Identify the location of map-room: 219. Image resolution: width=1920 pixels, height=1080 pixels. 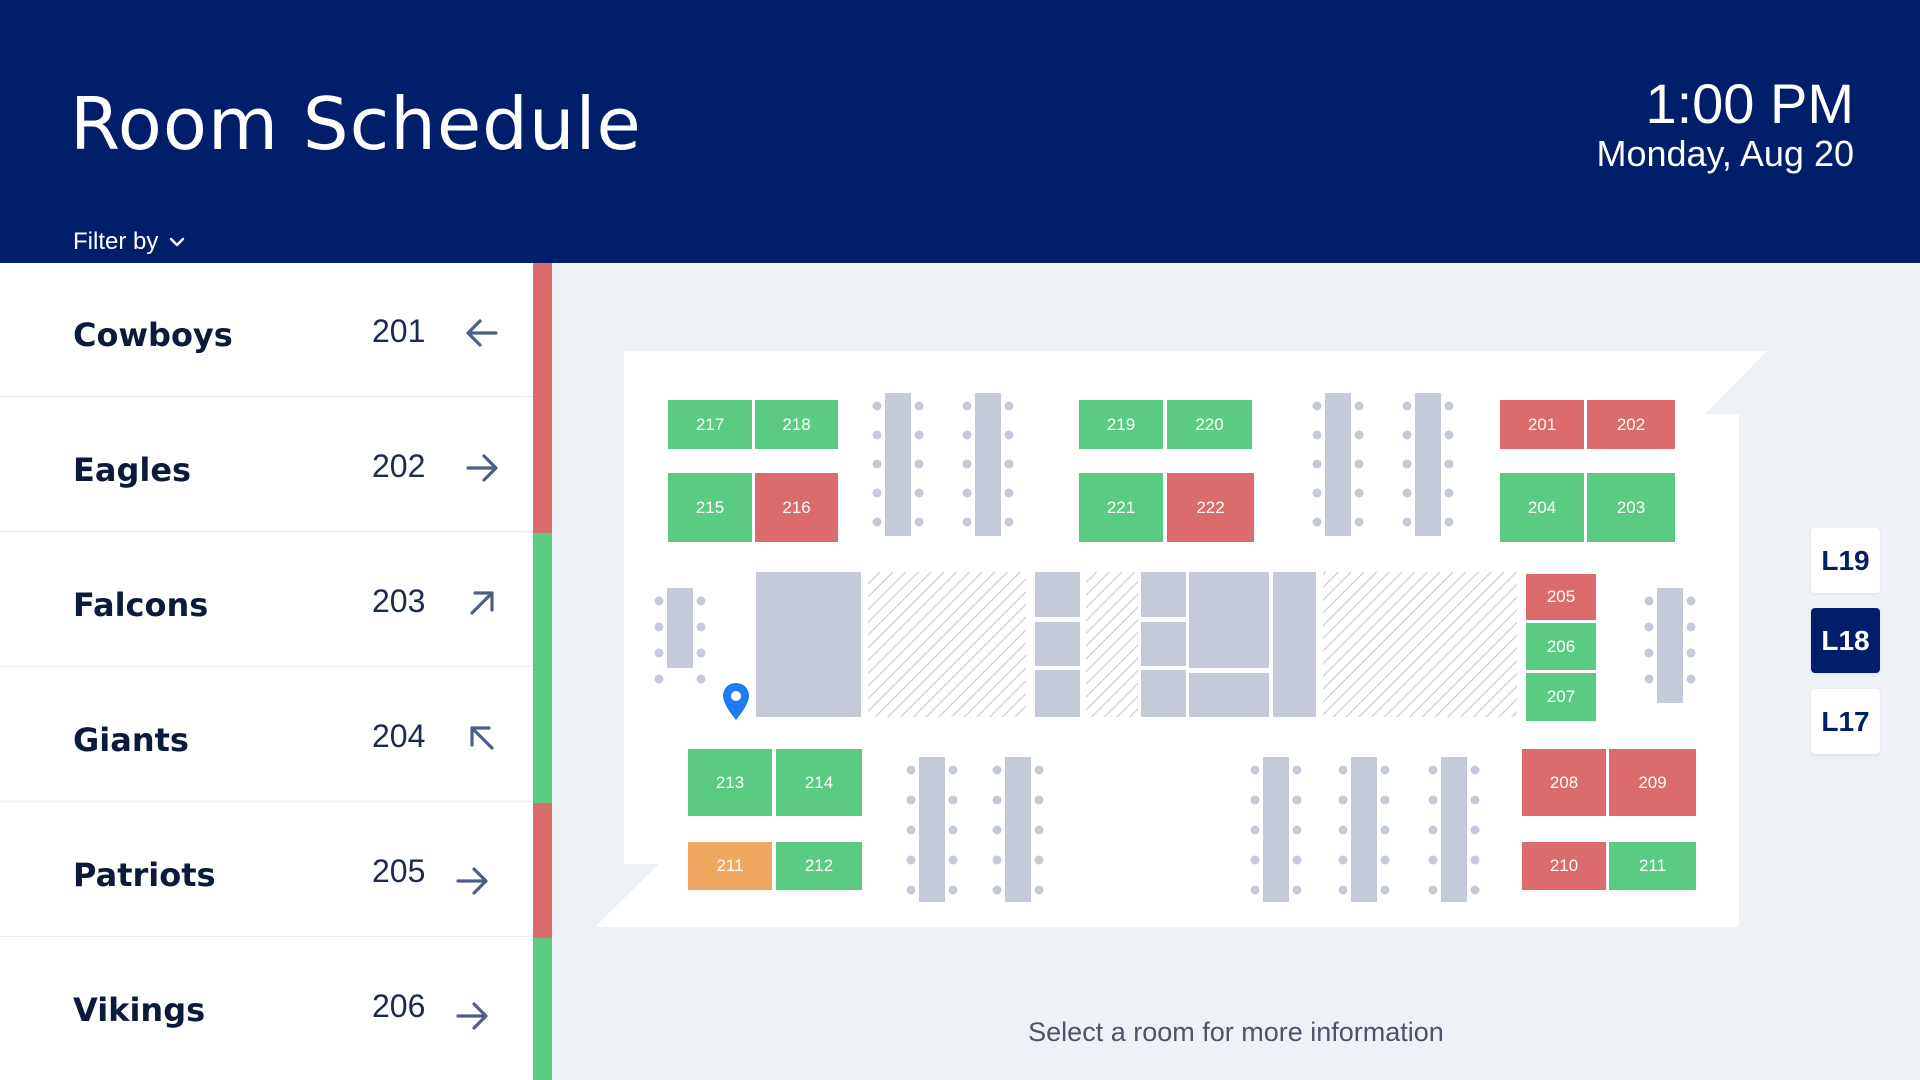
(1121, 424).